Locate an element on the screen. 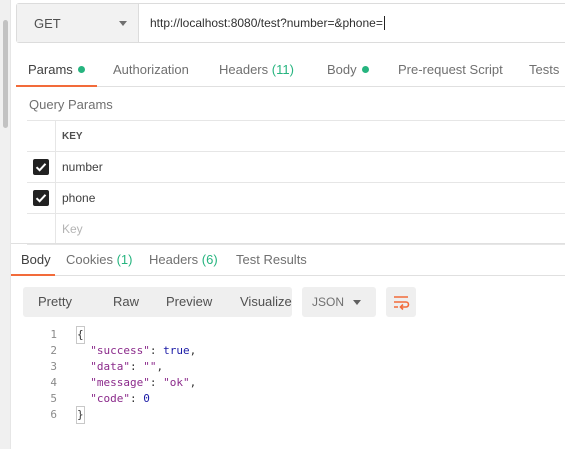 The image size is (565, 449). view-mode-group: Pretty Raw Preview Visualize is located at coordinates (157, 302).